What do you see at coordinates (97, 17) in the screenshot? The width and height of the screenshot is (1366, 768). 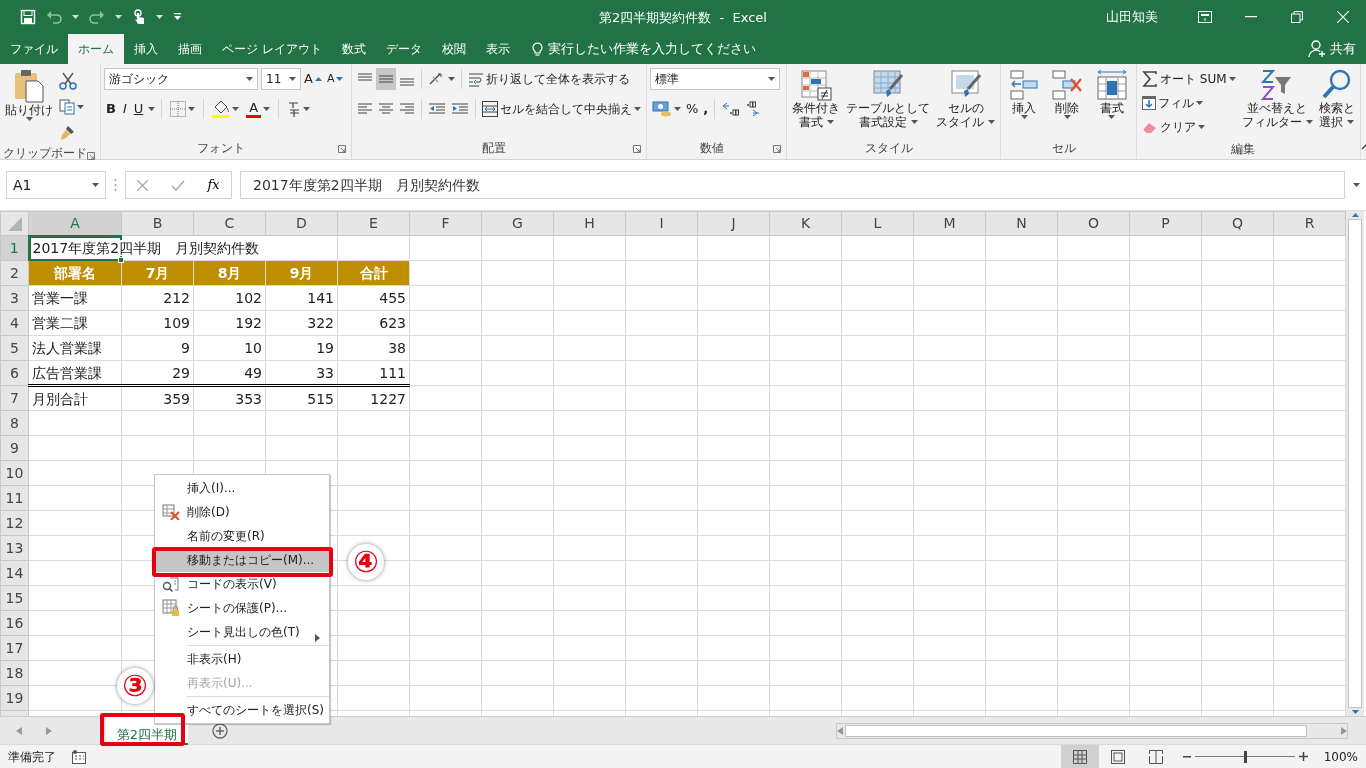 I see `redo-icon` at bounding box center [97, 17].